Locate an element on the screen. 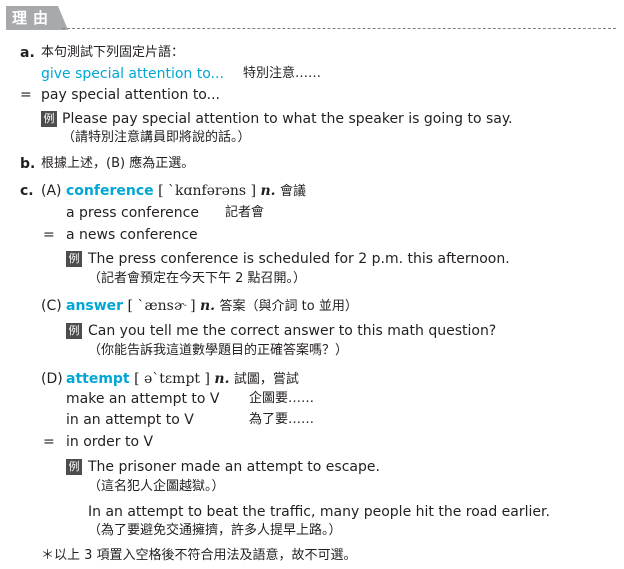 The image size is (624, 569). item-a-intro: 本句測試下列固定片語： is located at coordinates (113, 52).